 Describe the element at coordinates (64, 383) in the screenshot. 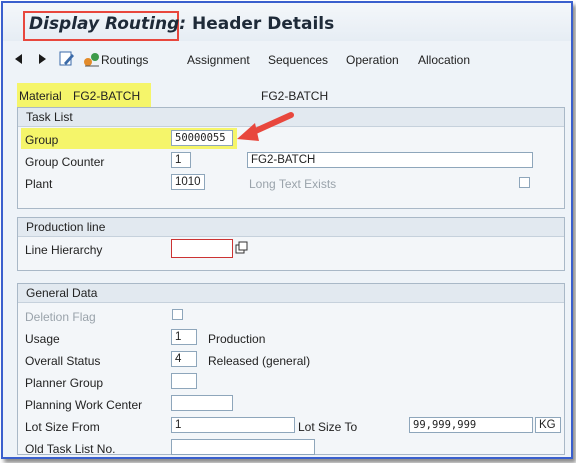

I see `planner-group-label: Planner Group` at that location.